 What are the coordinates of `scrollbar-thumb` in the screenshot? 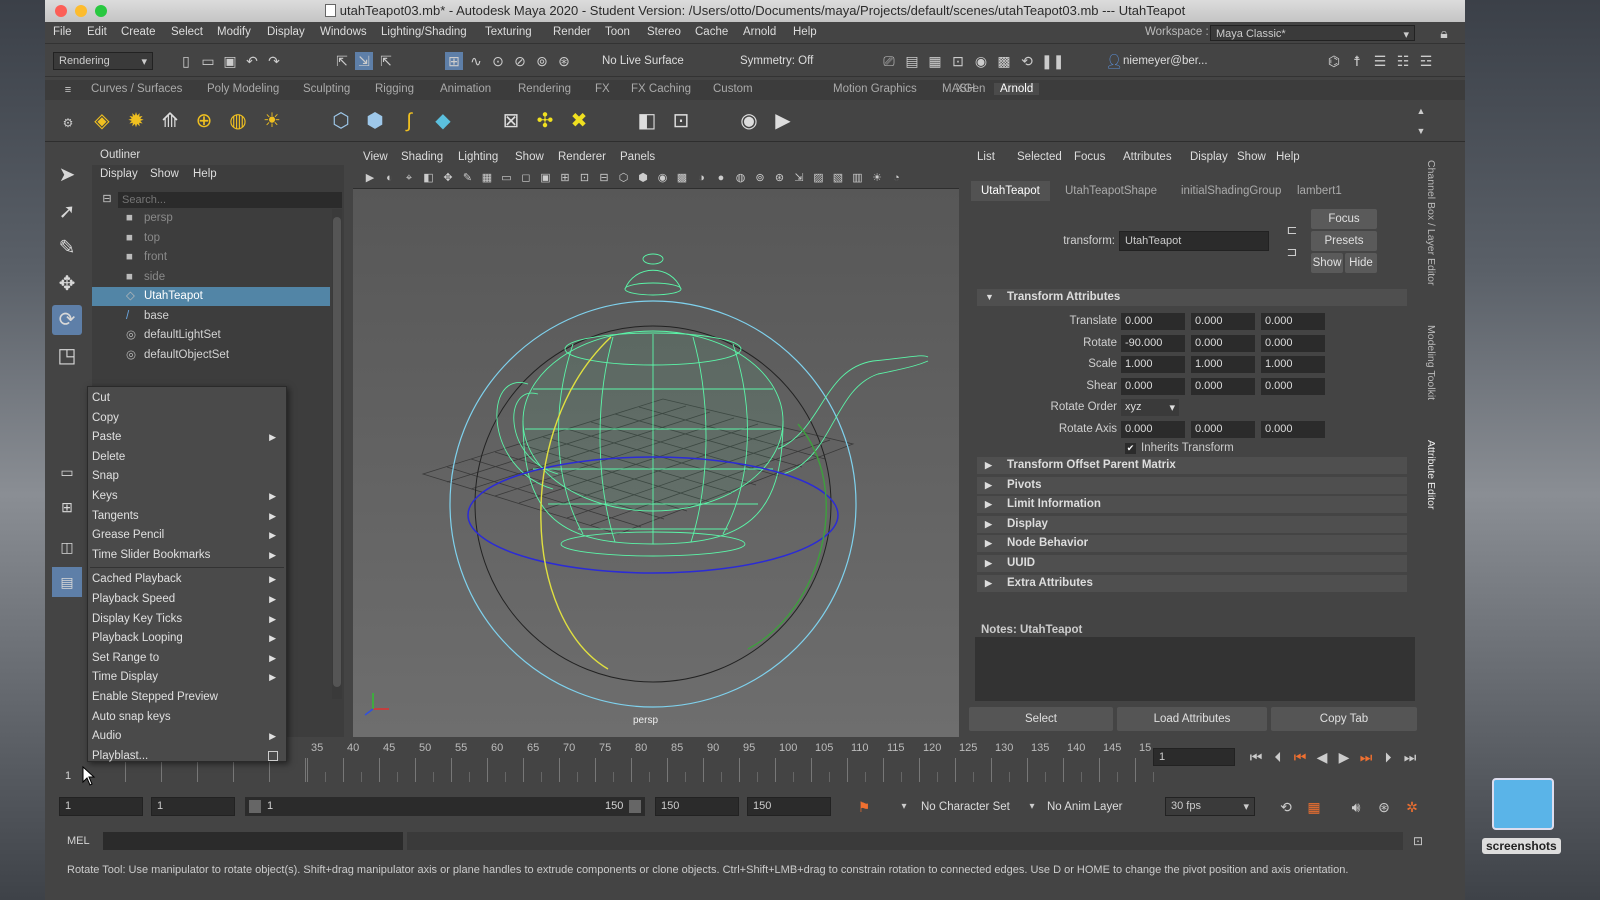 It's located at (337, 452).